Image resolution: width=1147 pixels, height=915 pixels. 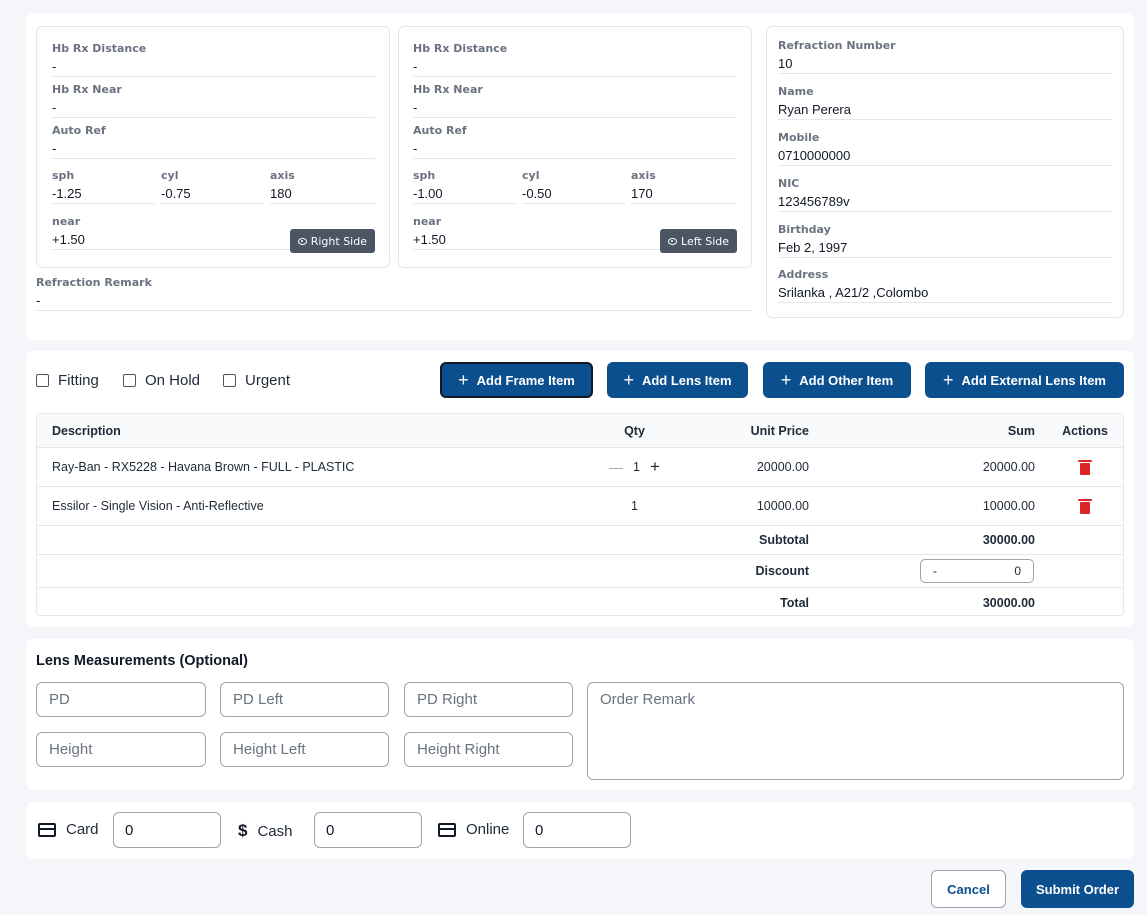 What do you see at coordinates (304, 699) in the screenshot?
I see `pd-left-input: PD Left` at bounding box center [304, 699].